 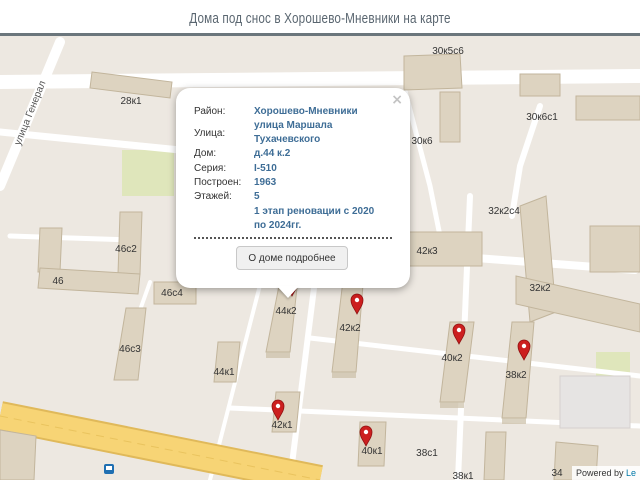 I want to click on map-attribution: Powered by Le, so click(x=605, y=473).